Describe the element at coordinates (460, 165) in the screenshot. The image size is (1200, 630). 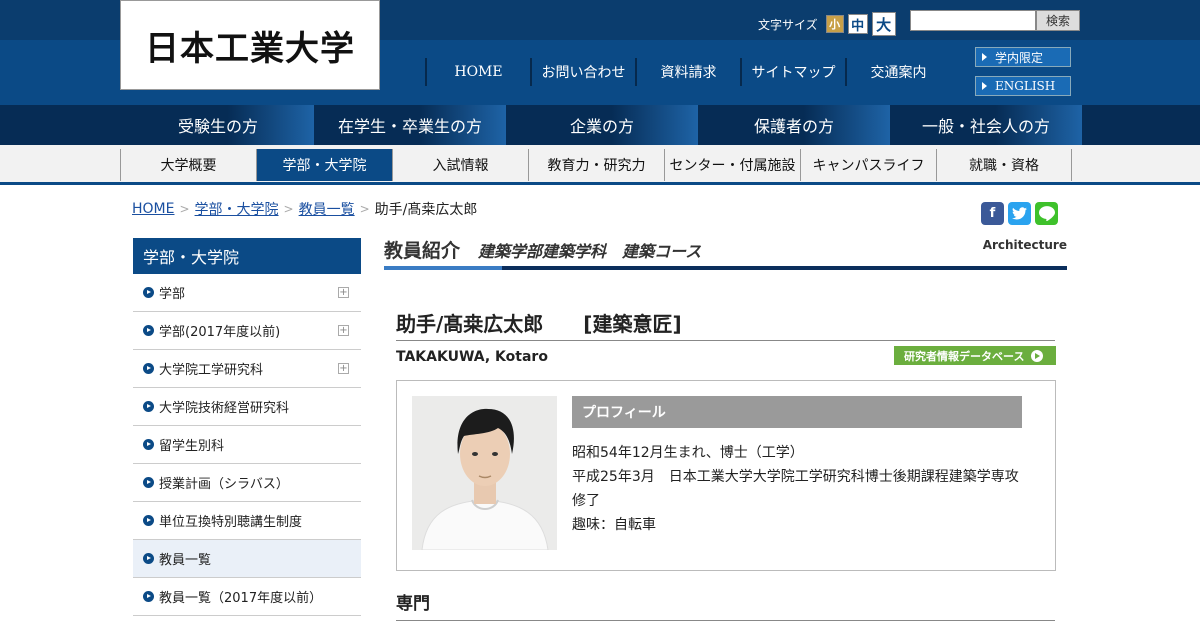
I see `main-nav-admissions: 入試情報` at that location.